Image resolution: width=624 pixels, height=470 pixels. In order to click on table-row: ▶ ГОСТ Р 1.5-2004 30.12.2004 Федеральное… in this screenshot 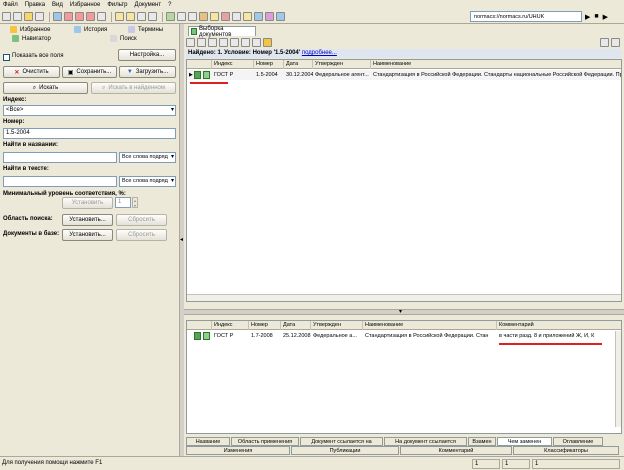, I will do `click(404, 75)`.